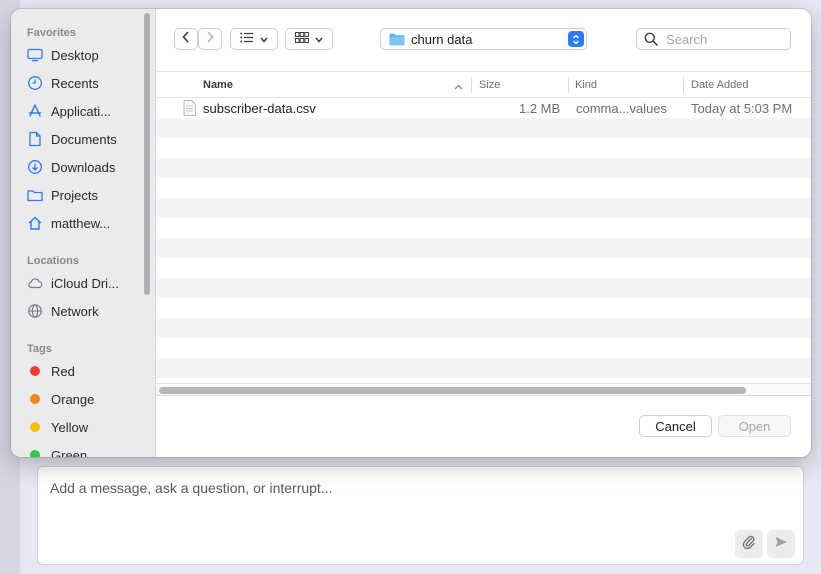 This screenshot has width=821, height=574. Describe the element at coordinates (754, 426) in the screenshot. I see `open-button: Open` at that location.